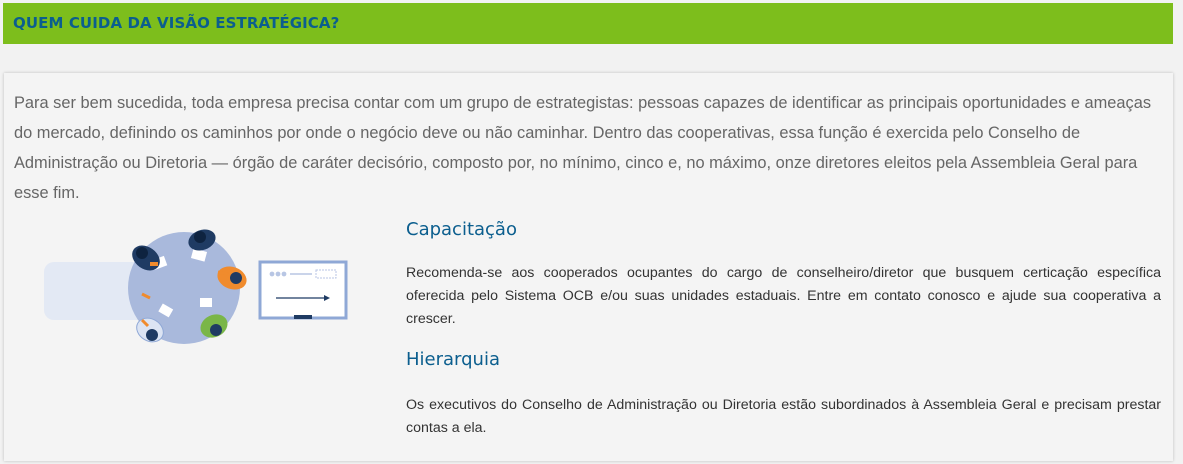 This screenshot has width=1183, height=464. I want to click on section-header: QUEM CUIDA DA VISÃO ESTRATÉGICA?, so click(588, 23).